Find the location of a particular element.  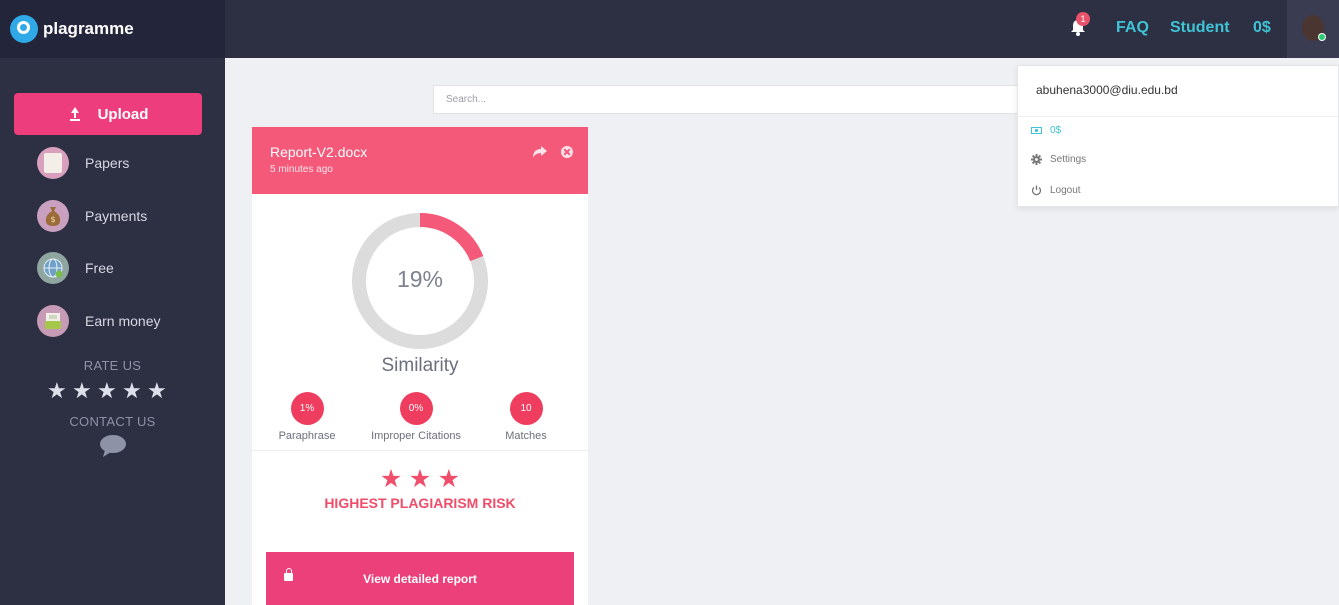

top-header: 1 FAQ Student 0$ is located at coordinates (782, 29).